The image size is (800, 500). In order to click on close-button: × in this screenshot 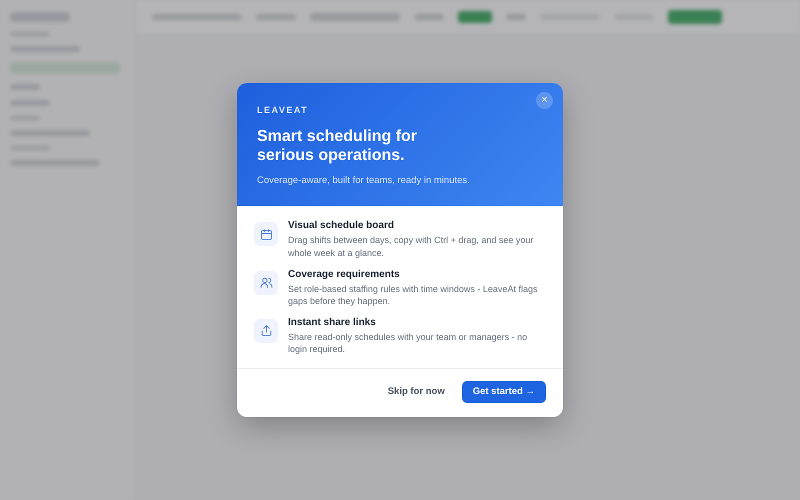, I will do `click(544, 101)`.